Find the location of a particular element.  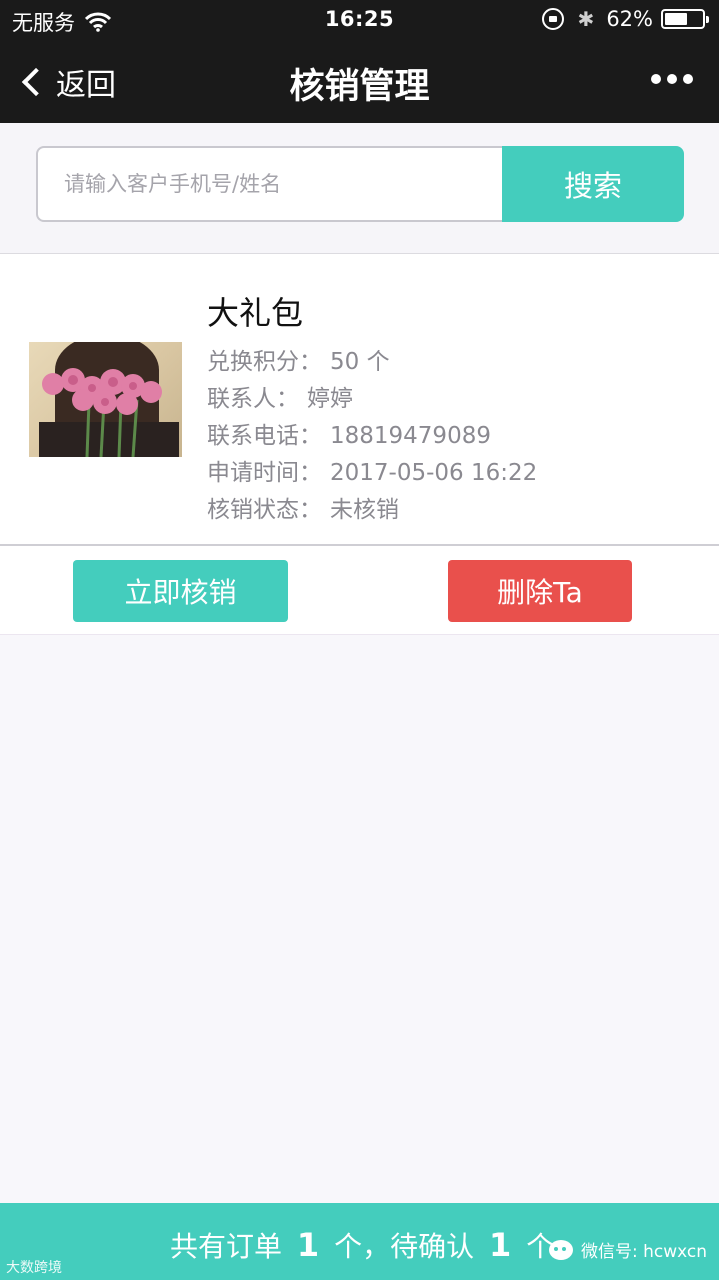

phone-row: 联系电话： 18819479089 is located at coordinates (372, 436).